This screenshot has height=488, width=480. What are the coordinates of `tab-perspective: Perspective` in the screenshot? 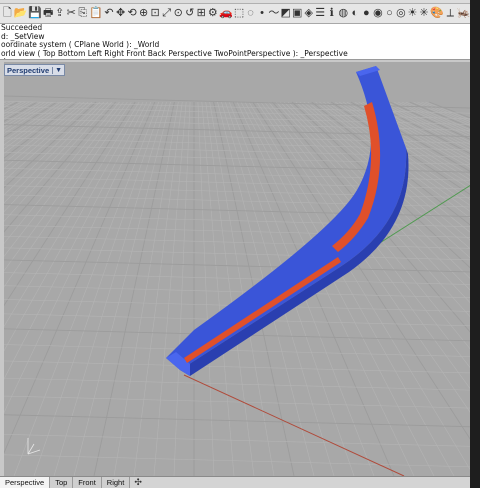 It's located at (25, 482).